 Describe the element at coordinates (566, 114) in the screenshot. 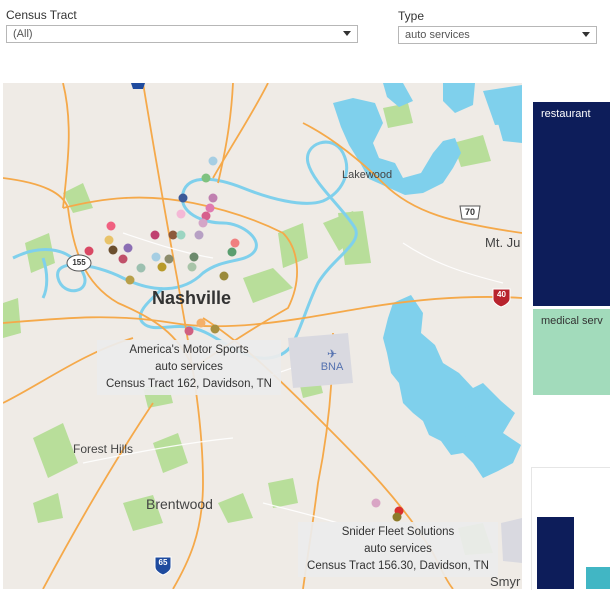

I see `treemap-tile-label: restaurant` at that location.